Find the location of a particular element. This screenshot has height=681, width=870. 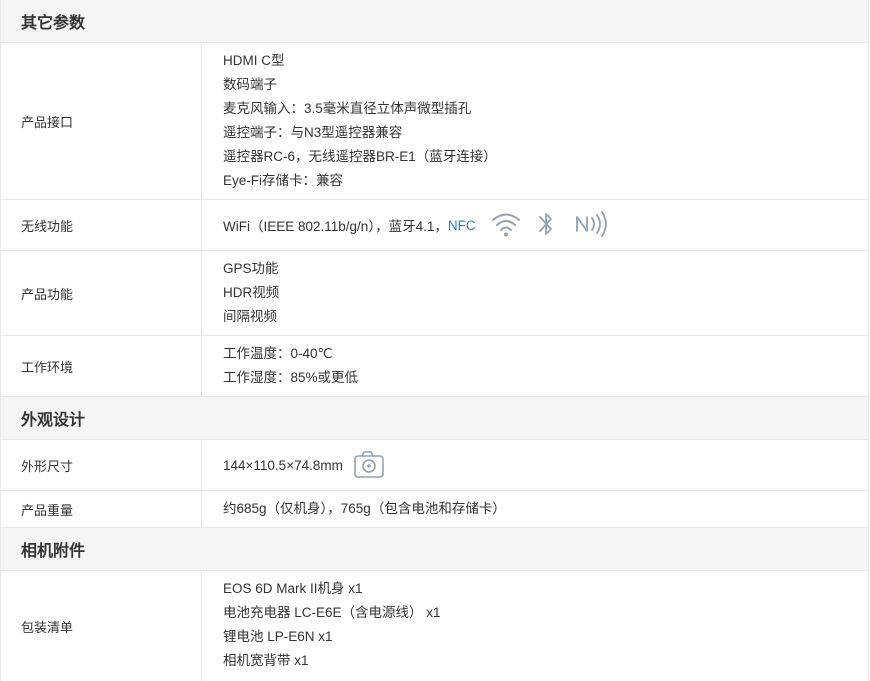

spec-line: 电池充电器 LC-E6E（含电源线） x1 is located at coordinates (332, 612).